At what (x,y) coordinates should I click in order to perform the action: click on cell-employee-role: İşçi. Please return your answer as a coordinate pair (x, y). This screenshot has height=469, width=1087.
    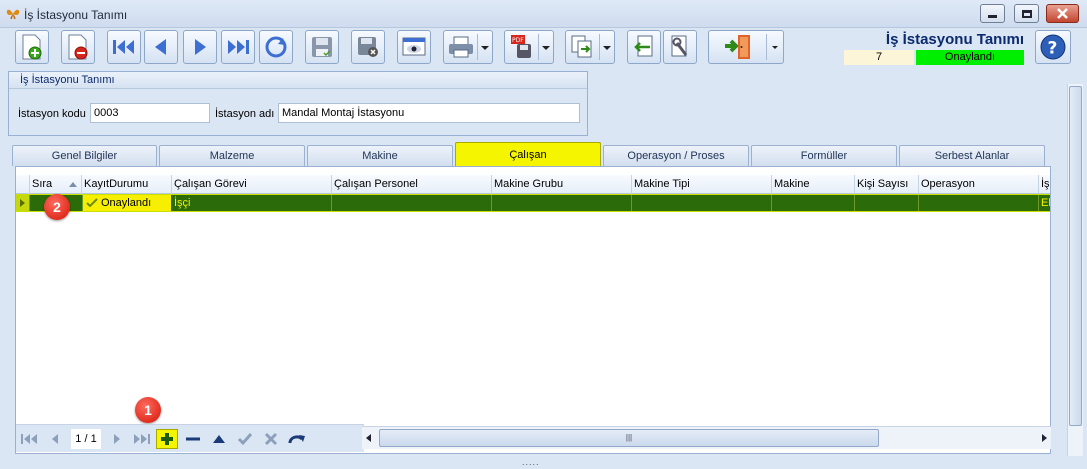
    Looking at the image, I should click on (252, 203).